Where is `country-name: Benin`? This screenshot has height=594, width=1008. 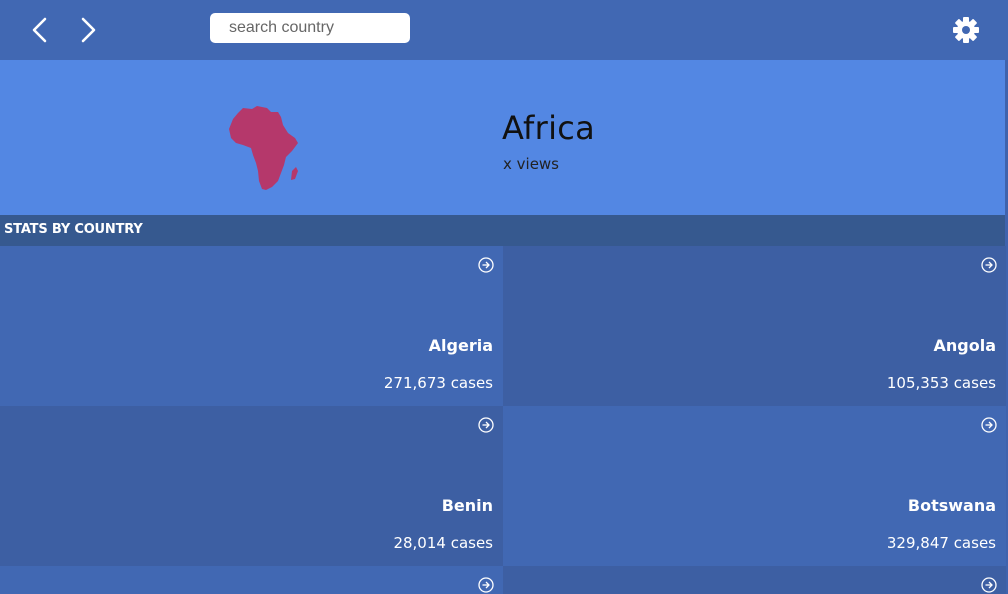 country-name: Benin is located at coordinates (467, 505).